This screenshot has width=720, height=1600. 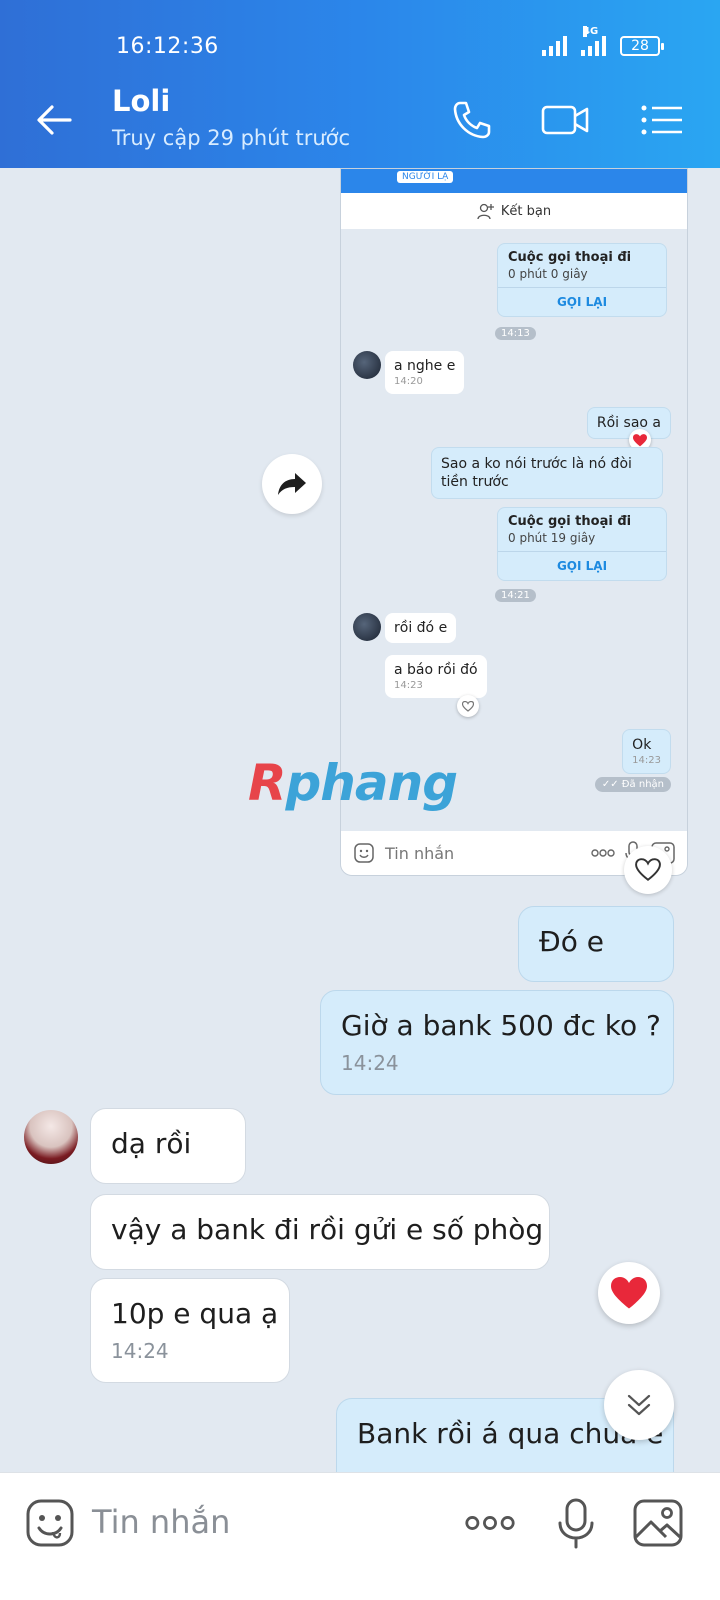 What do you see at coordinates (327, 1229) in the screenshot?
I see `message-text: vậy a bank đi rồi gửi e số phòg` at bounding box center [327, 1229].